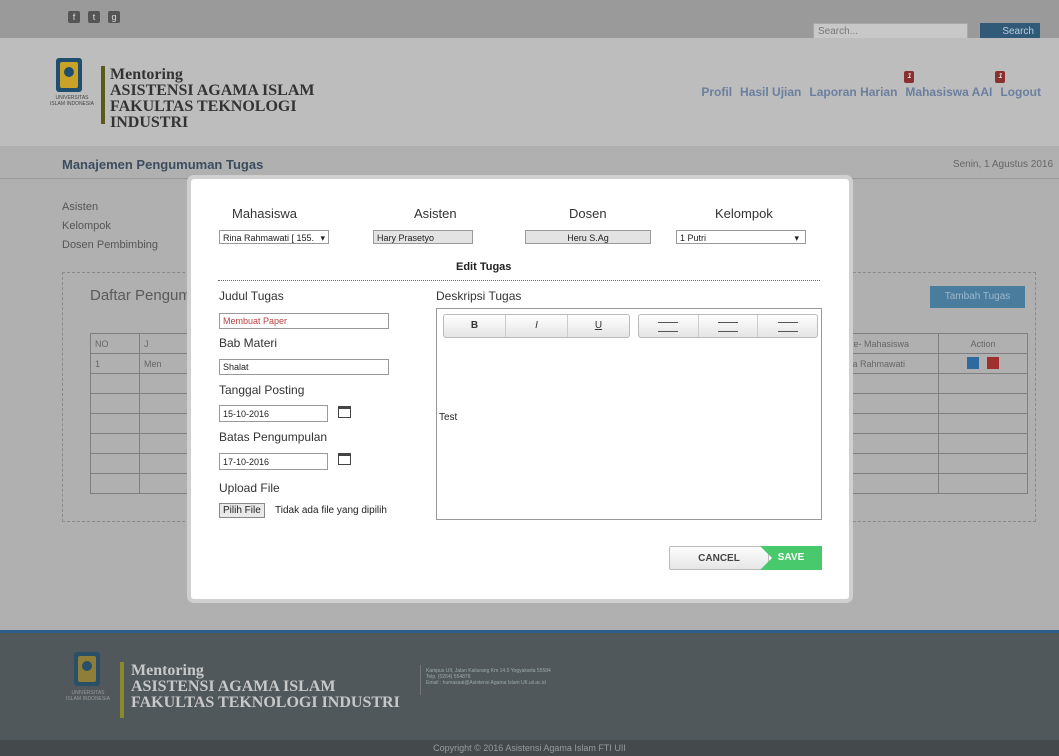 Image resolution: width=1059 pixels, height=756 pixels. What do you see at coordinates (588, 213) in the screenshot?
I see `label-dosen: Dosen` at bounding box center [588, 213].